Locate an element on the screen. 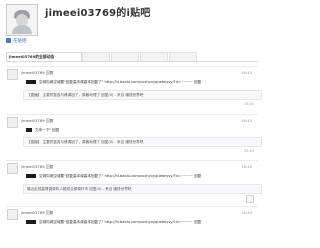  tab-bar: jimeei03769的全部动态 is located at coordinates (132, 57).